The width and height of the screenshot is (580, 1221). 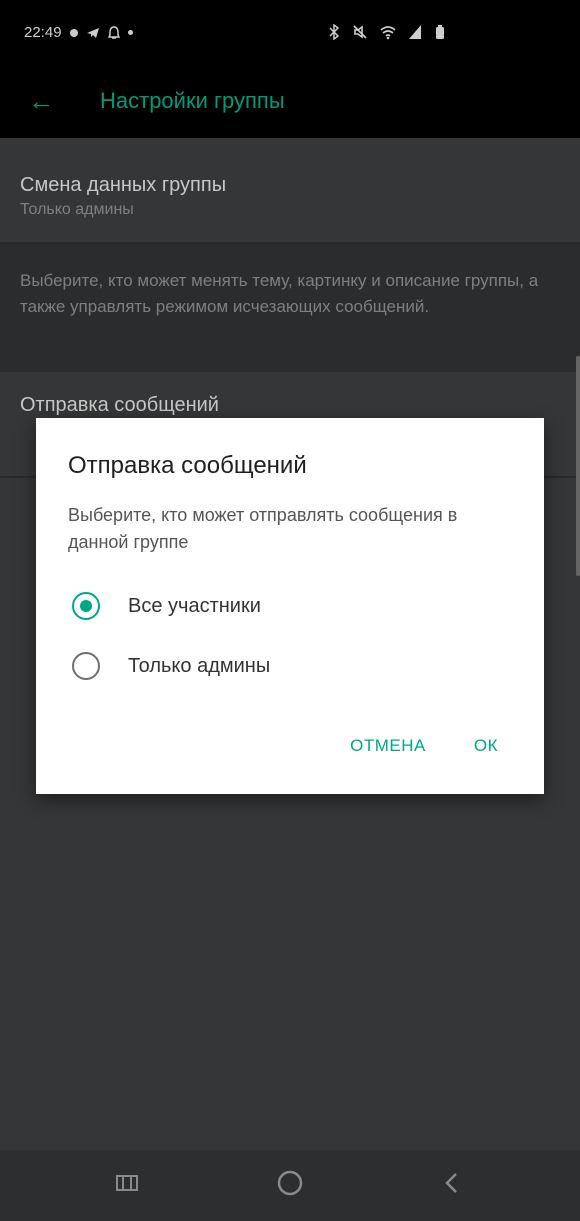 What do you see at coordinates (486, 746) in the screenshot?
I see `ok-button: ОК` at bounding box center [486, 746].